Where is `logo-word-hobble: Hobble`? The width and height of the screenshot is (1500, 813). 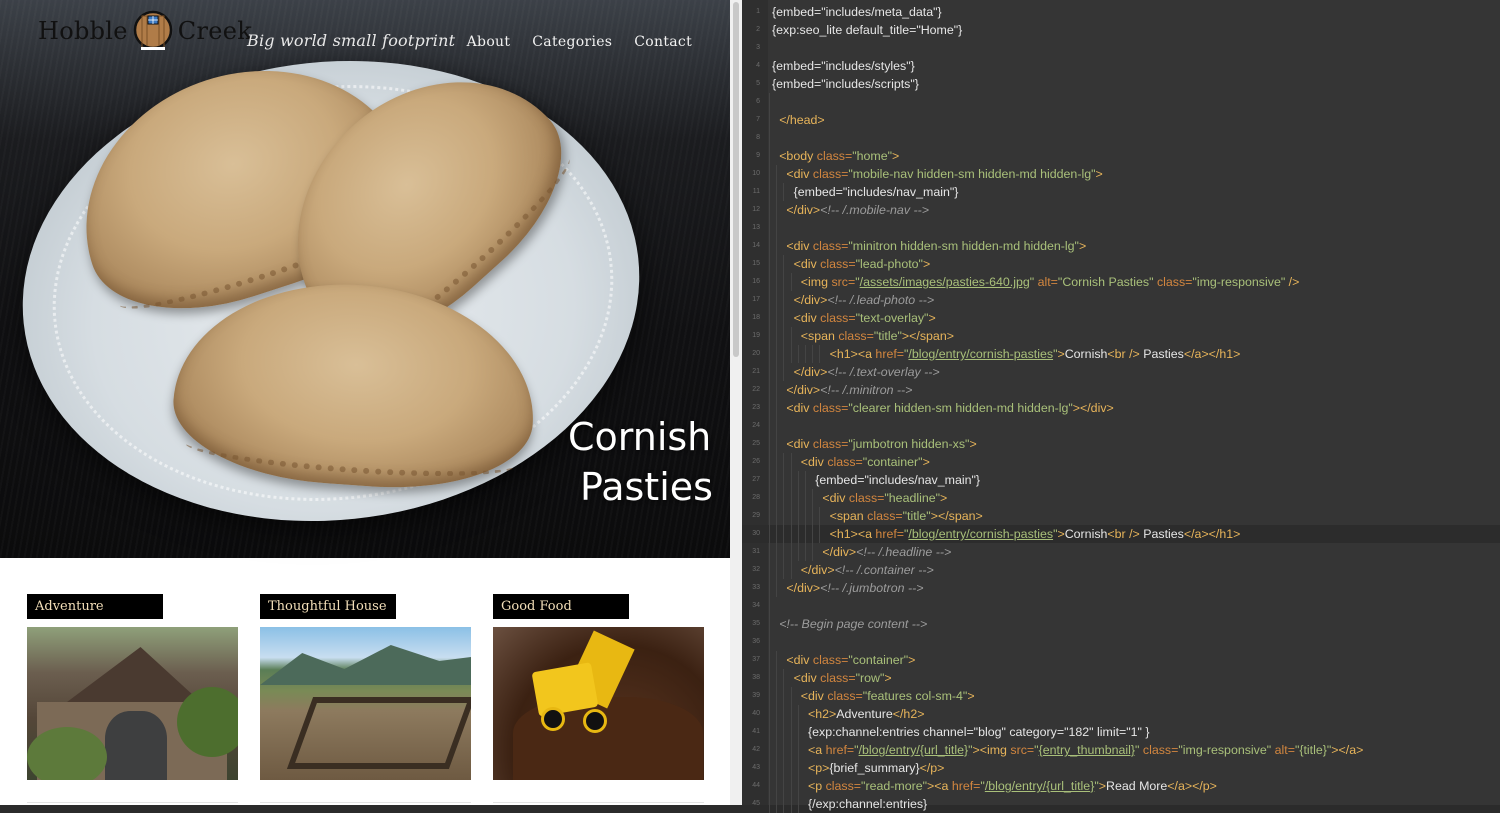 logo-word-hobble: Hobble is located at coordinates (83, 31).